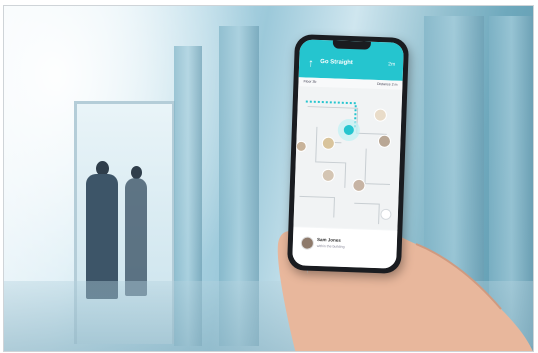 Image resolution: width=538 pixels, height=353 pixels. Describe the element at coordinates (328, 239) in the screenshot. I see `contact-name: Sam Jones` at that location.